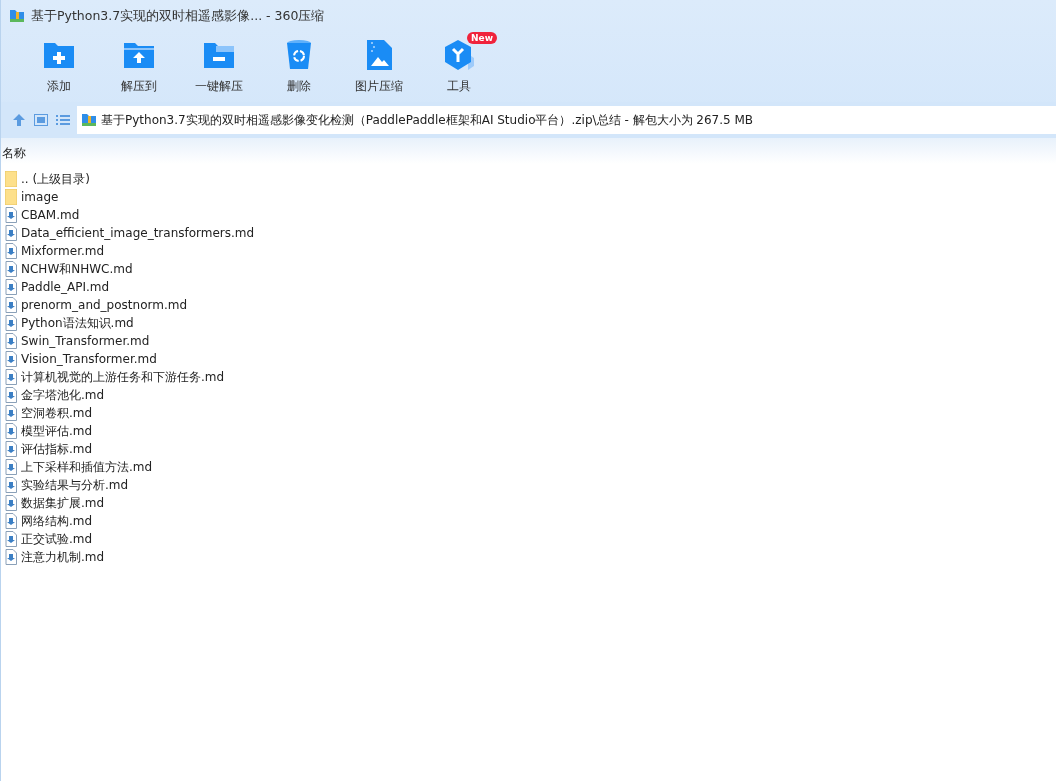 The height and width of the screenshot is (781, 1056). What do you see at coordinates (63, 557) in the screenshot?
I see `file-name: 注意力机制.md` at bounding box center [63, 557].